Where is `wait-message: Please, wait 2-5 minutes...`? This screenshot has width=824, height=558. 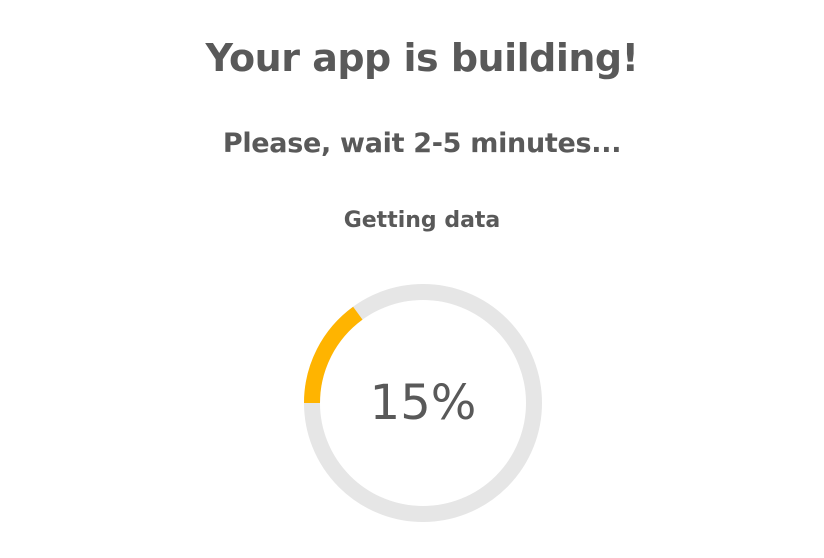 wait-message: Please, wait 2-5 minutes... is located at coordinates (422, 143).